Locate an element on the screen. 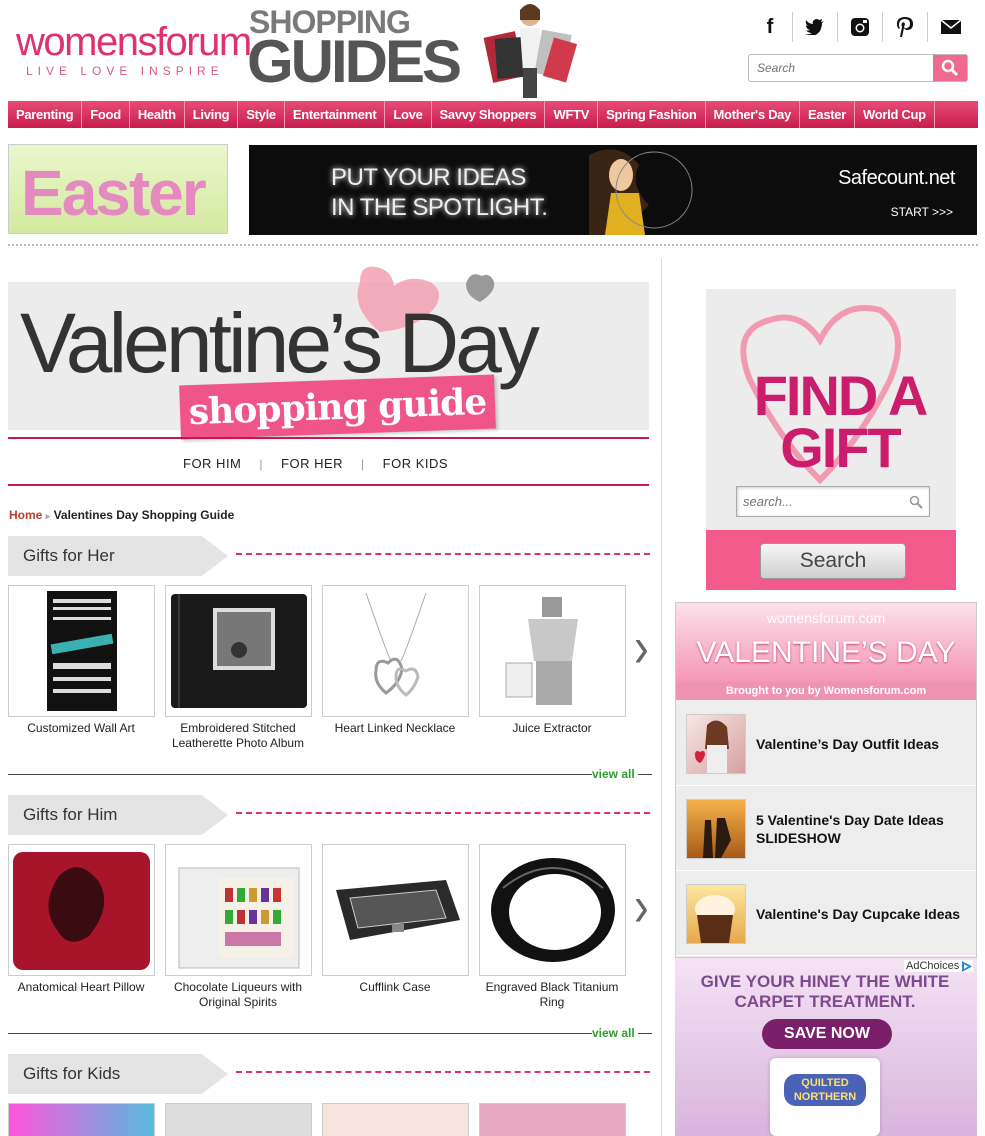 Image resolution: width=985 pixels, height=1136 pixels. nav-item-savvy-shoppers: Savvy Shoppers is located at coordinates (489, 114).